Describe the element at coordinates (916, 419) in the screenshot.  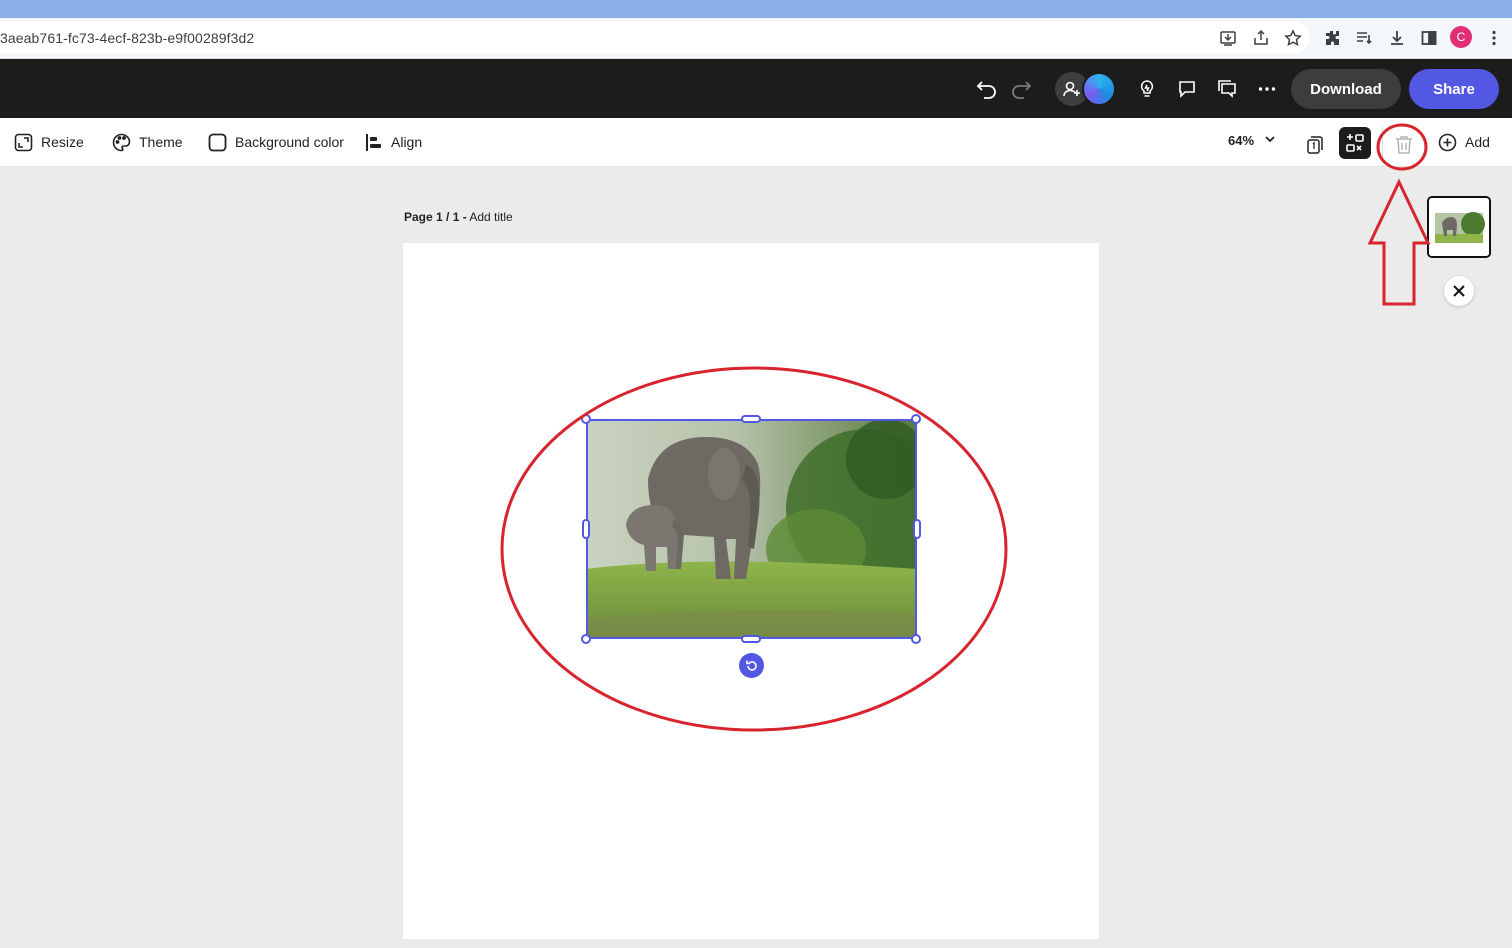
I see `resize-handle-ne` at that location.